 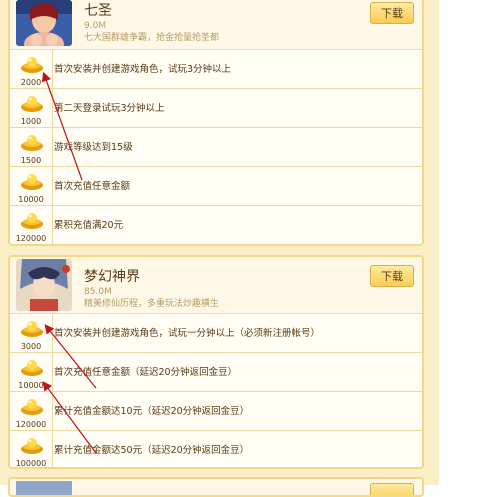 I want to click on game-title: 七圣, so click(x=98, y=11).